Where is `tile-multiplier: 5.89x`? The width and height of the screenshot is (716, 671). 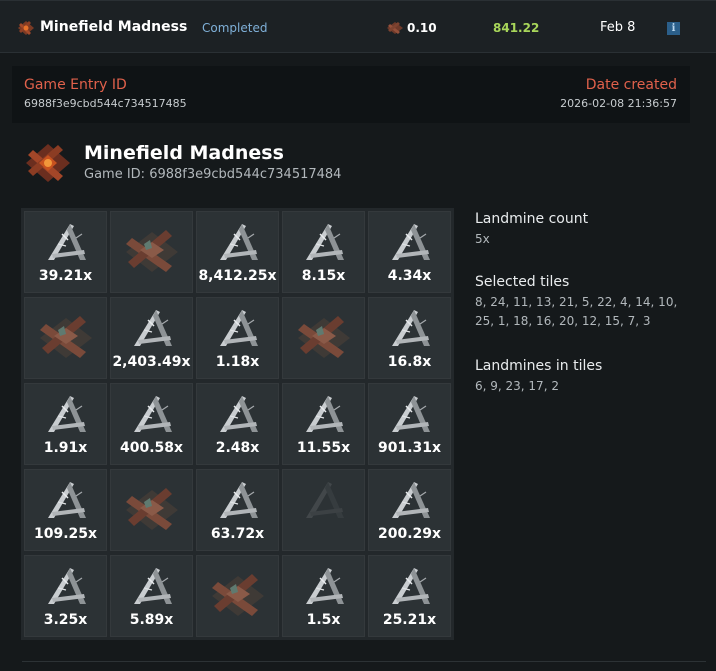
tile-multiplier: 5.89x is located at coordinates (151, 620).